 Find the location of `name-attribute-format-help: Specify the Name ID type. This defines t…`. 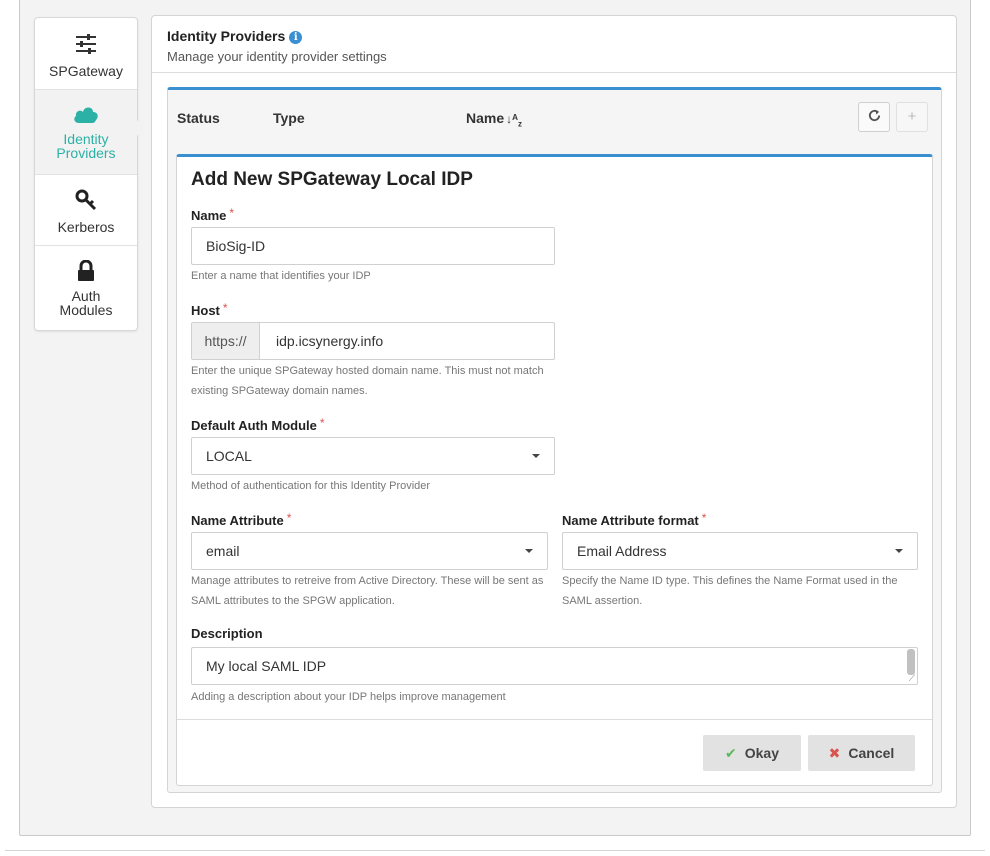

name-attribute-format-help: Specify the Name ID type. This defines t… is located at coordinates (730, 591).